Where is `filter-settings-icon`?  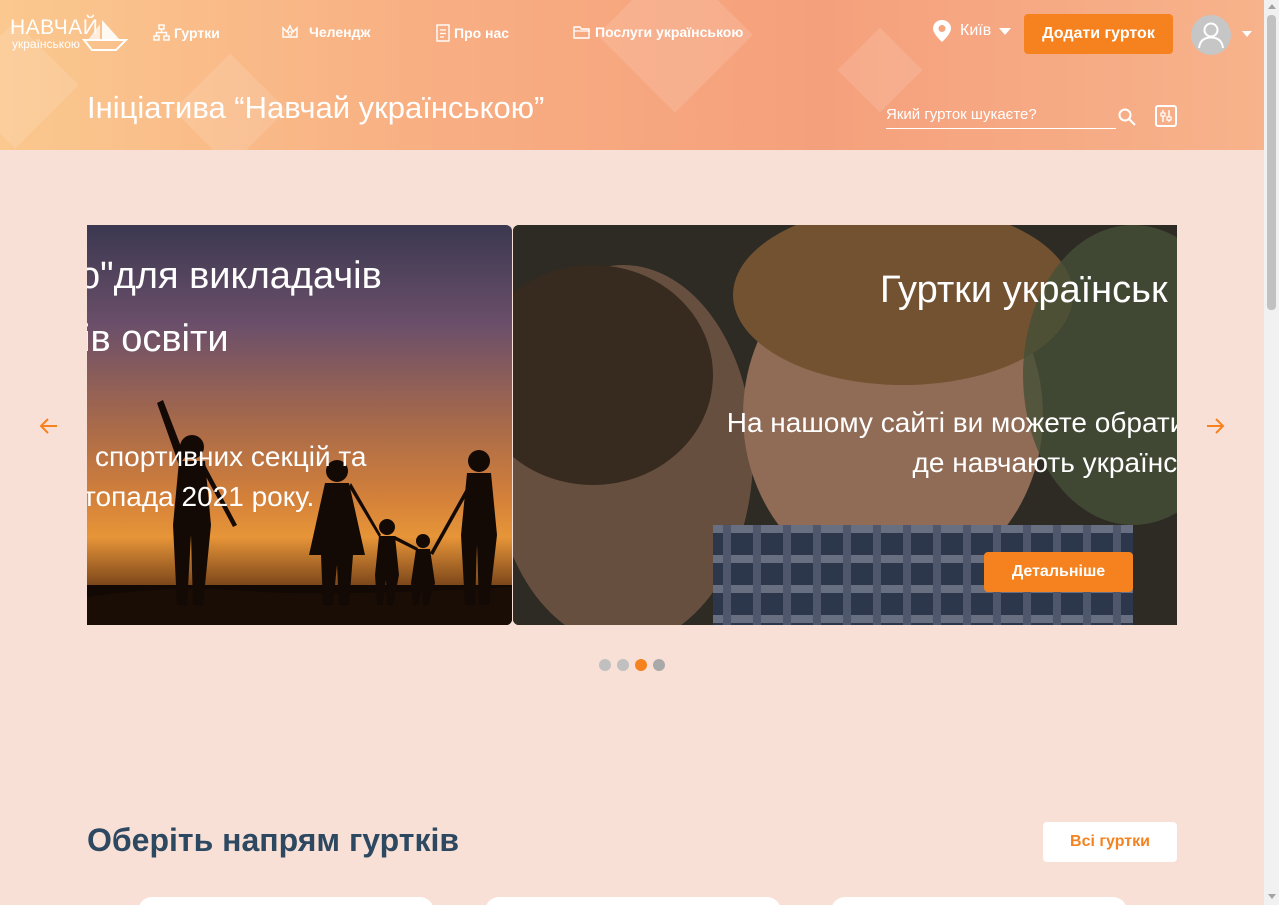 filter-settings-icon is located at coordinates (1166, 116).